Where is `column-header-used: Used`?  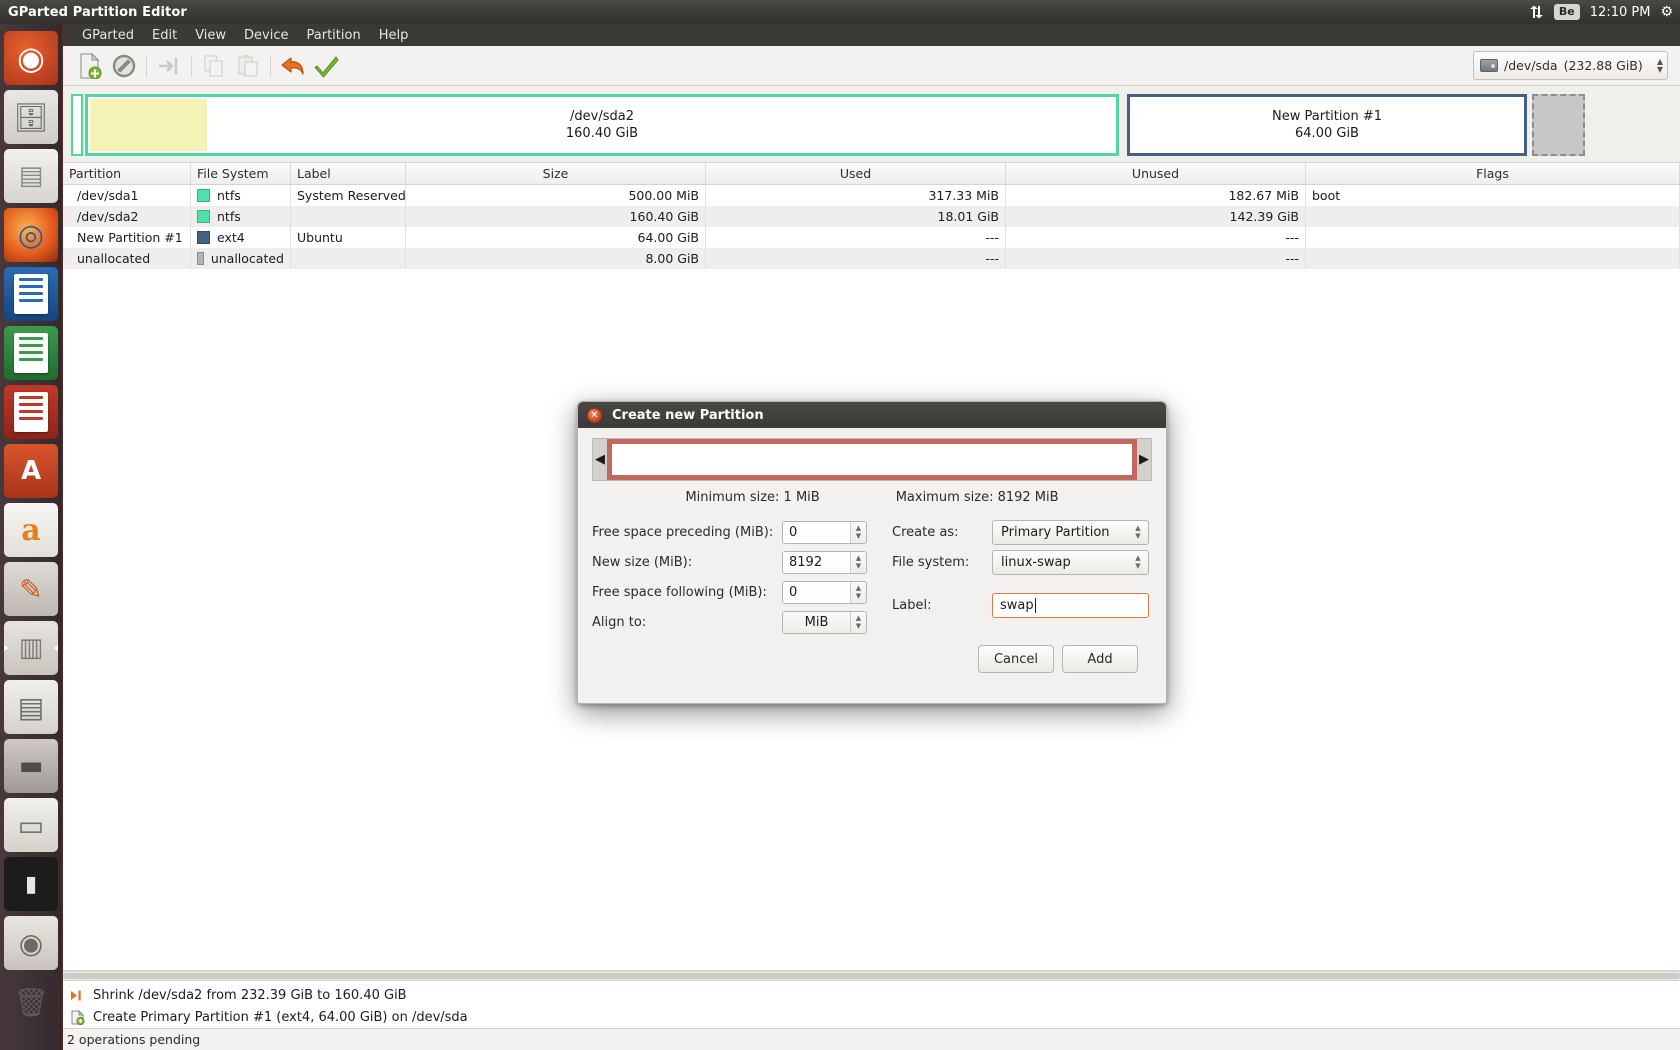
column-header-used: Used is located at coordinates (856, 173).